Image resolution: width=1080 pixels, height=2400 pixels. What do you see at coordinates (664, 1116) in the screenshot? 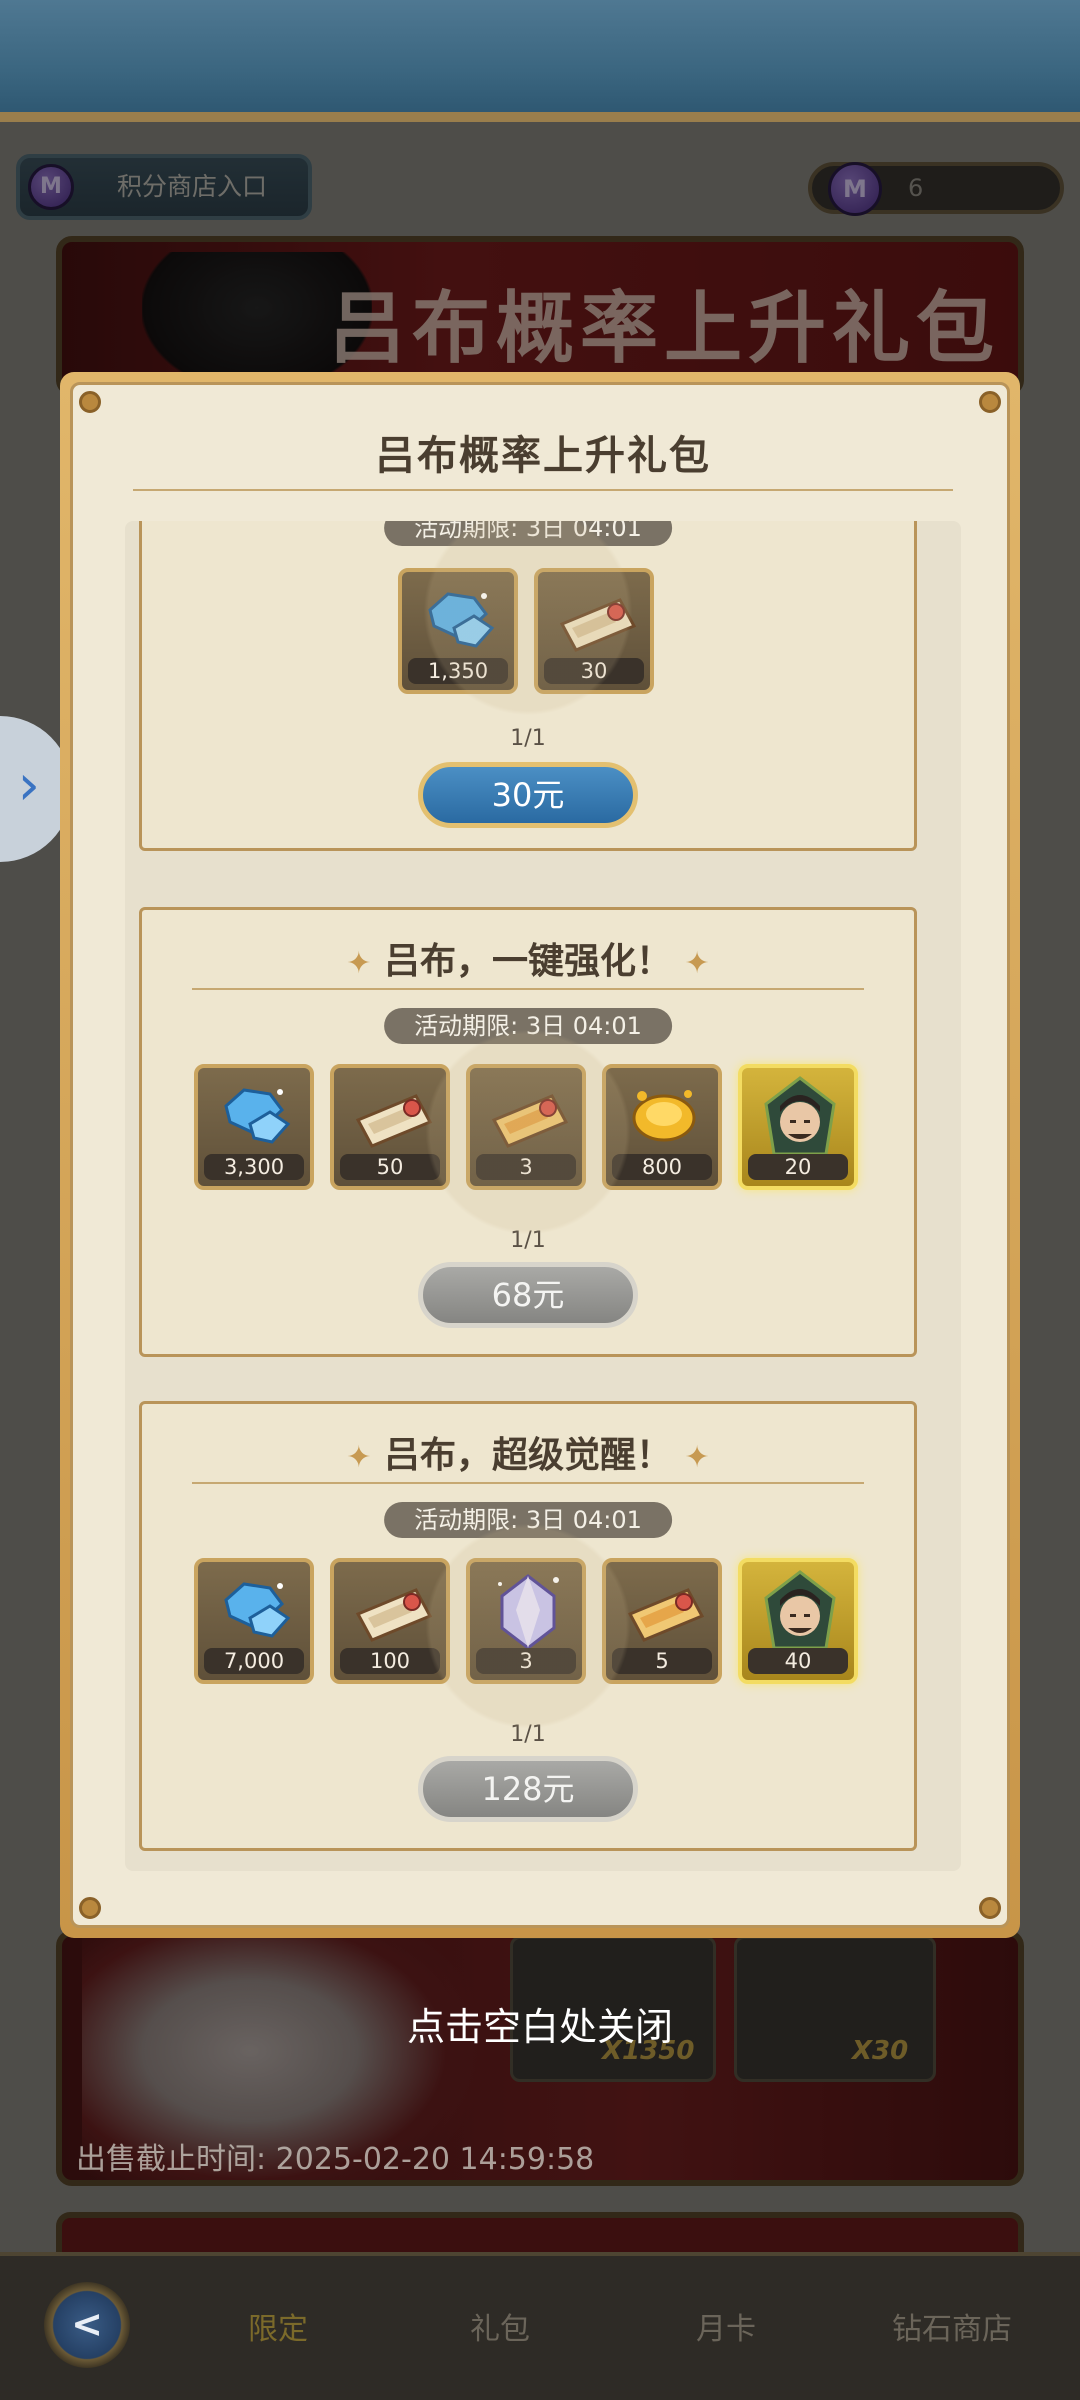
I see `gold-coin-icon` at bounding box center [664, 1116].